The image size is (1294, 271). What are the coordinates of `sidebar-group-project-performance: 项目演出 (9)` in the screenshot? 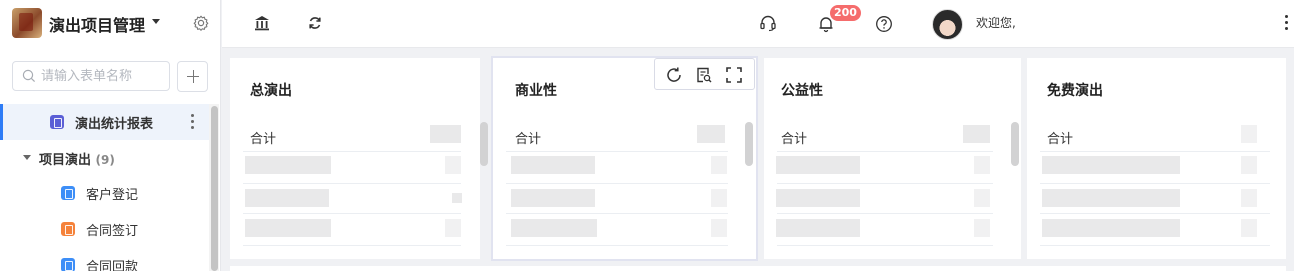 It's located at (104, 158).